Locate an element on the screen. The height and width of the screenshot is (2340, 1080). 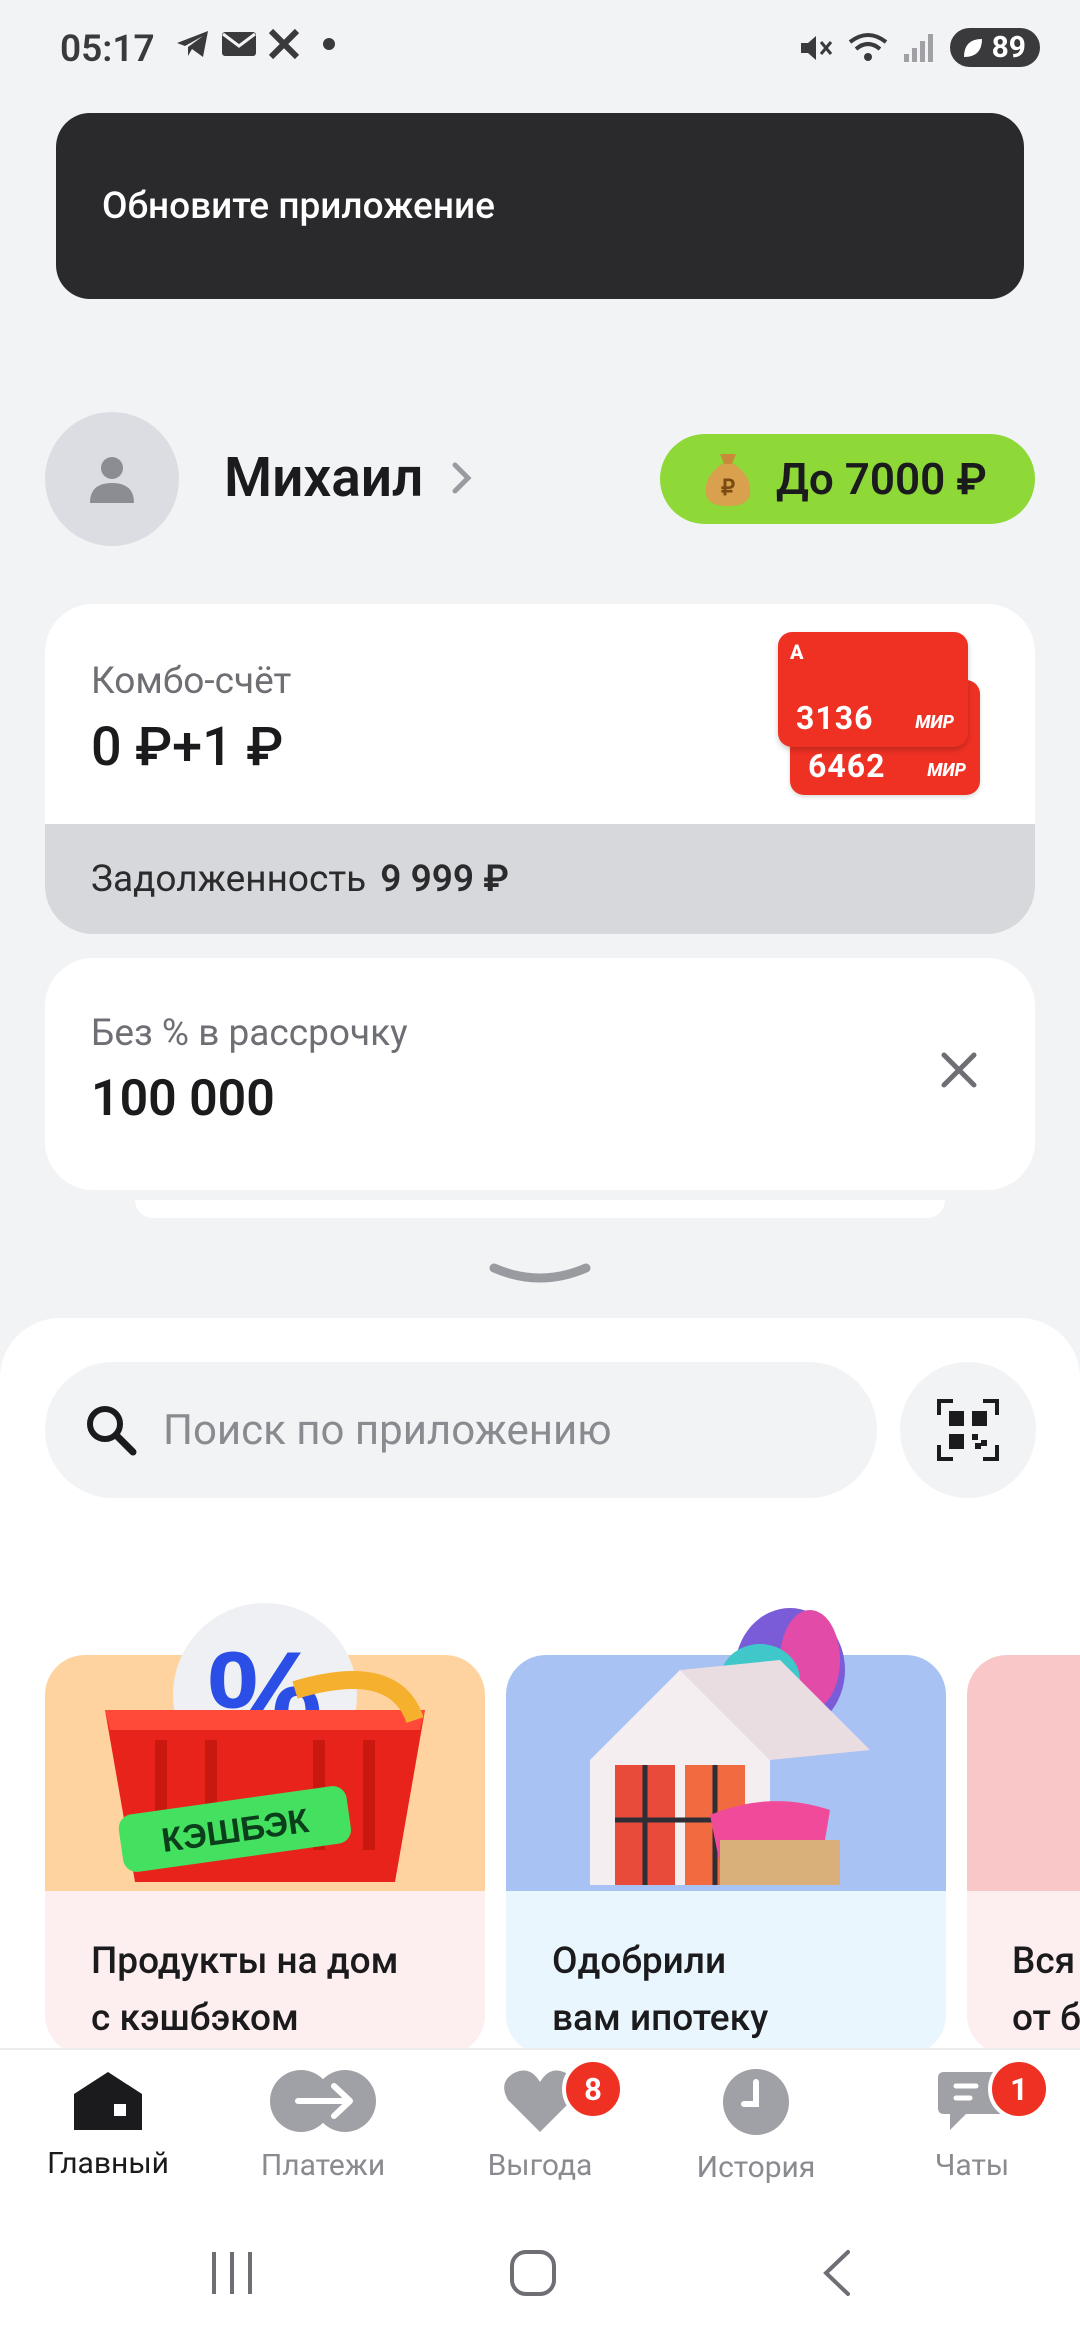
chevron-right-icon is located at coordinates (462, 478).